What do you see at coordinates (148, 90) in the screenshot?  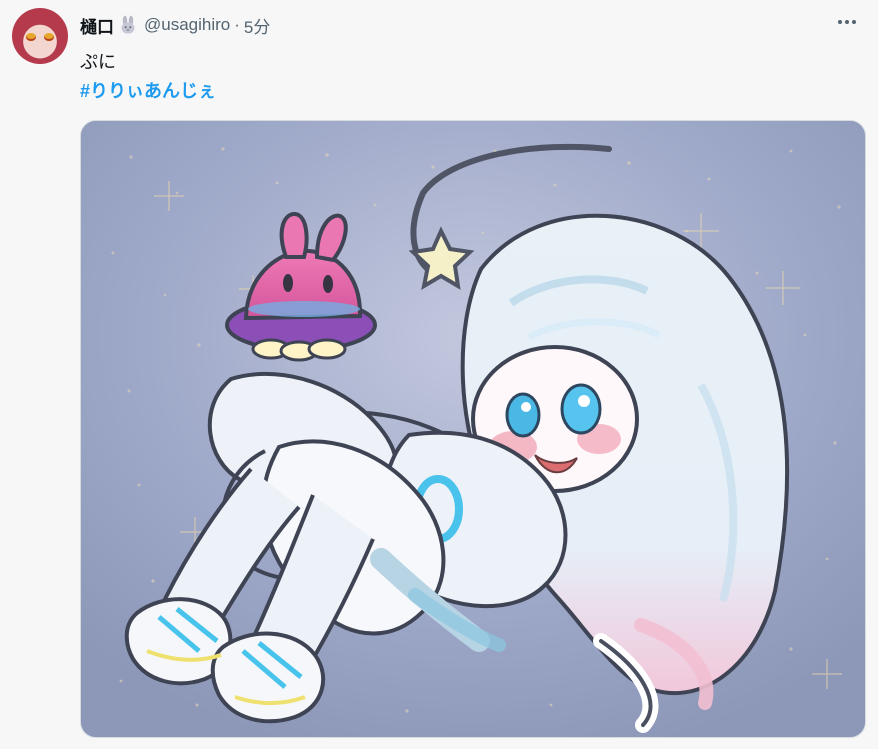 I see `hashtag-link: #りりぃあんじぇ` at bounding box center [148, 90].